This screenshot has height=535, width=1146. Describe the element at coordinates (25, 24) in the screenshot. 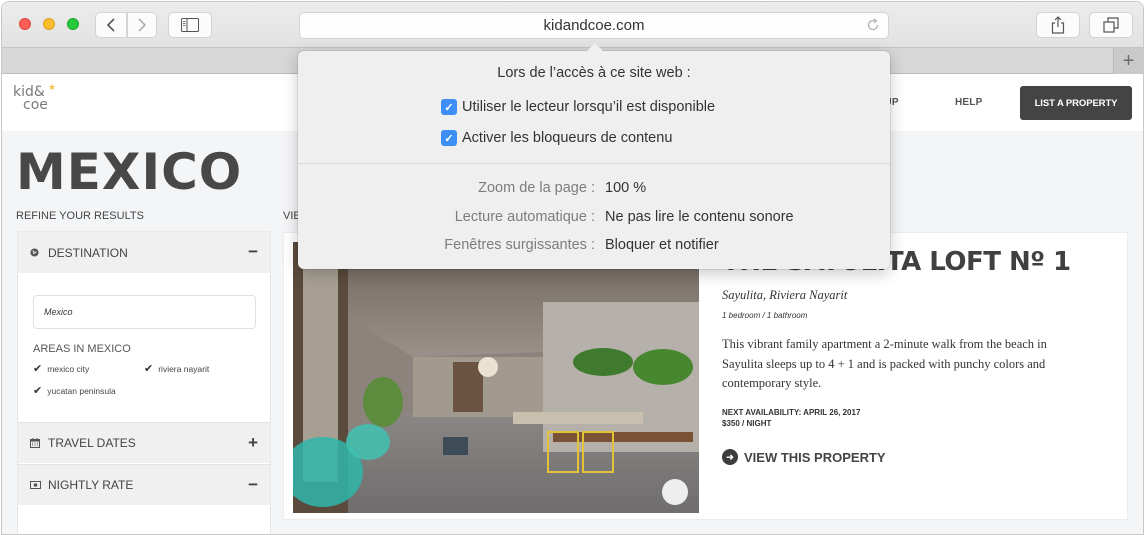

I see `close-window-button` at that location.